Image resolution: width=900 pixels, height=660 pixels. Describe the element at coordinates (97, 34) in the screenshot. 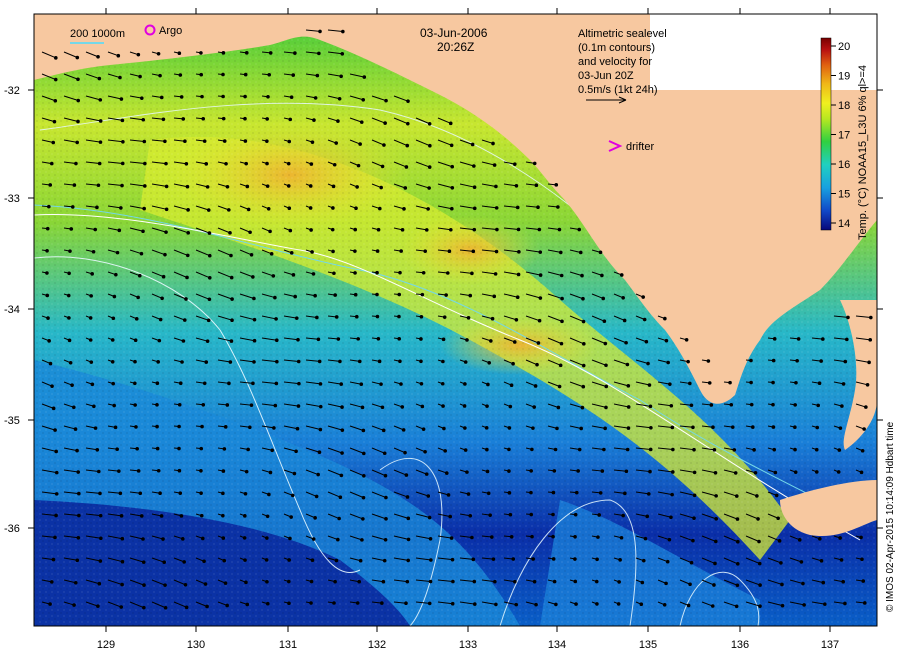

I see `isobath-legend-label: 200 1000m` at that location.